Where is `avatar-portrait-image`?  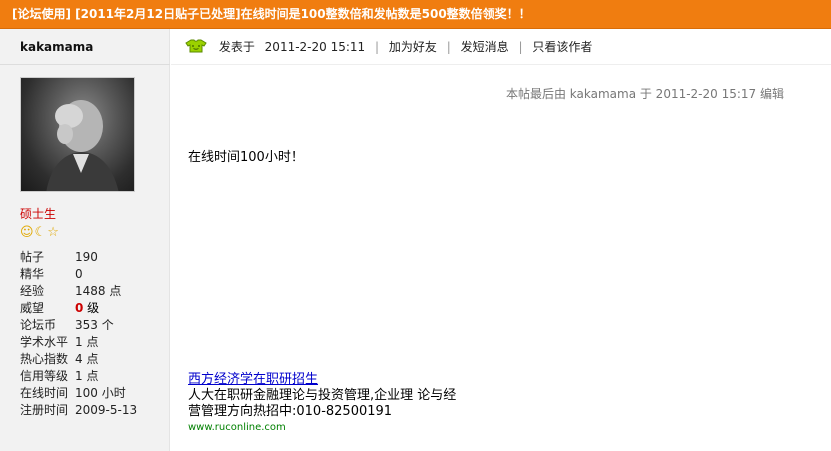
avatar-portrait-image is located at coordinates (82, 145).